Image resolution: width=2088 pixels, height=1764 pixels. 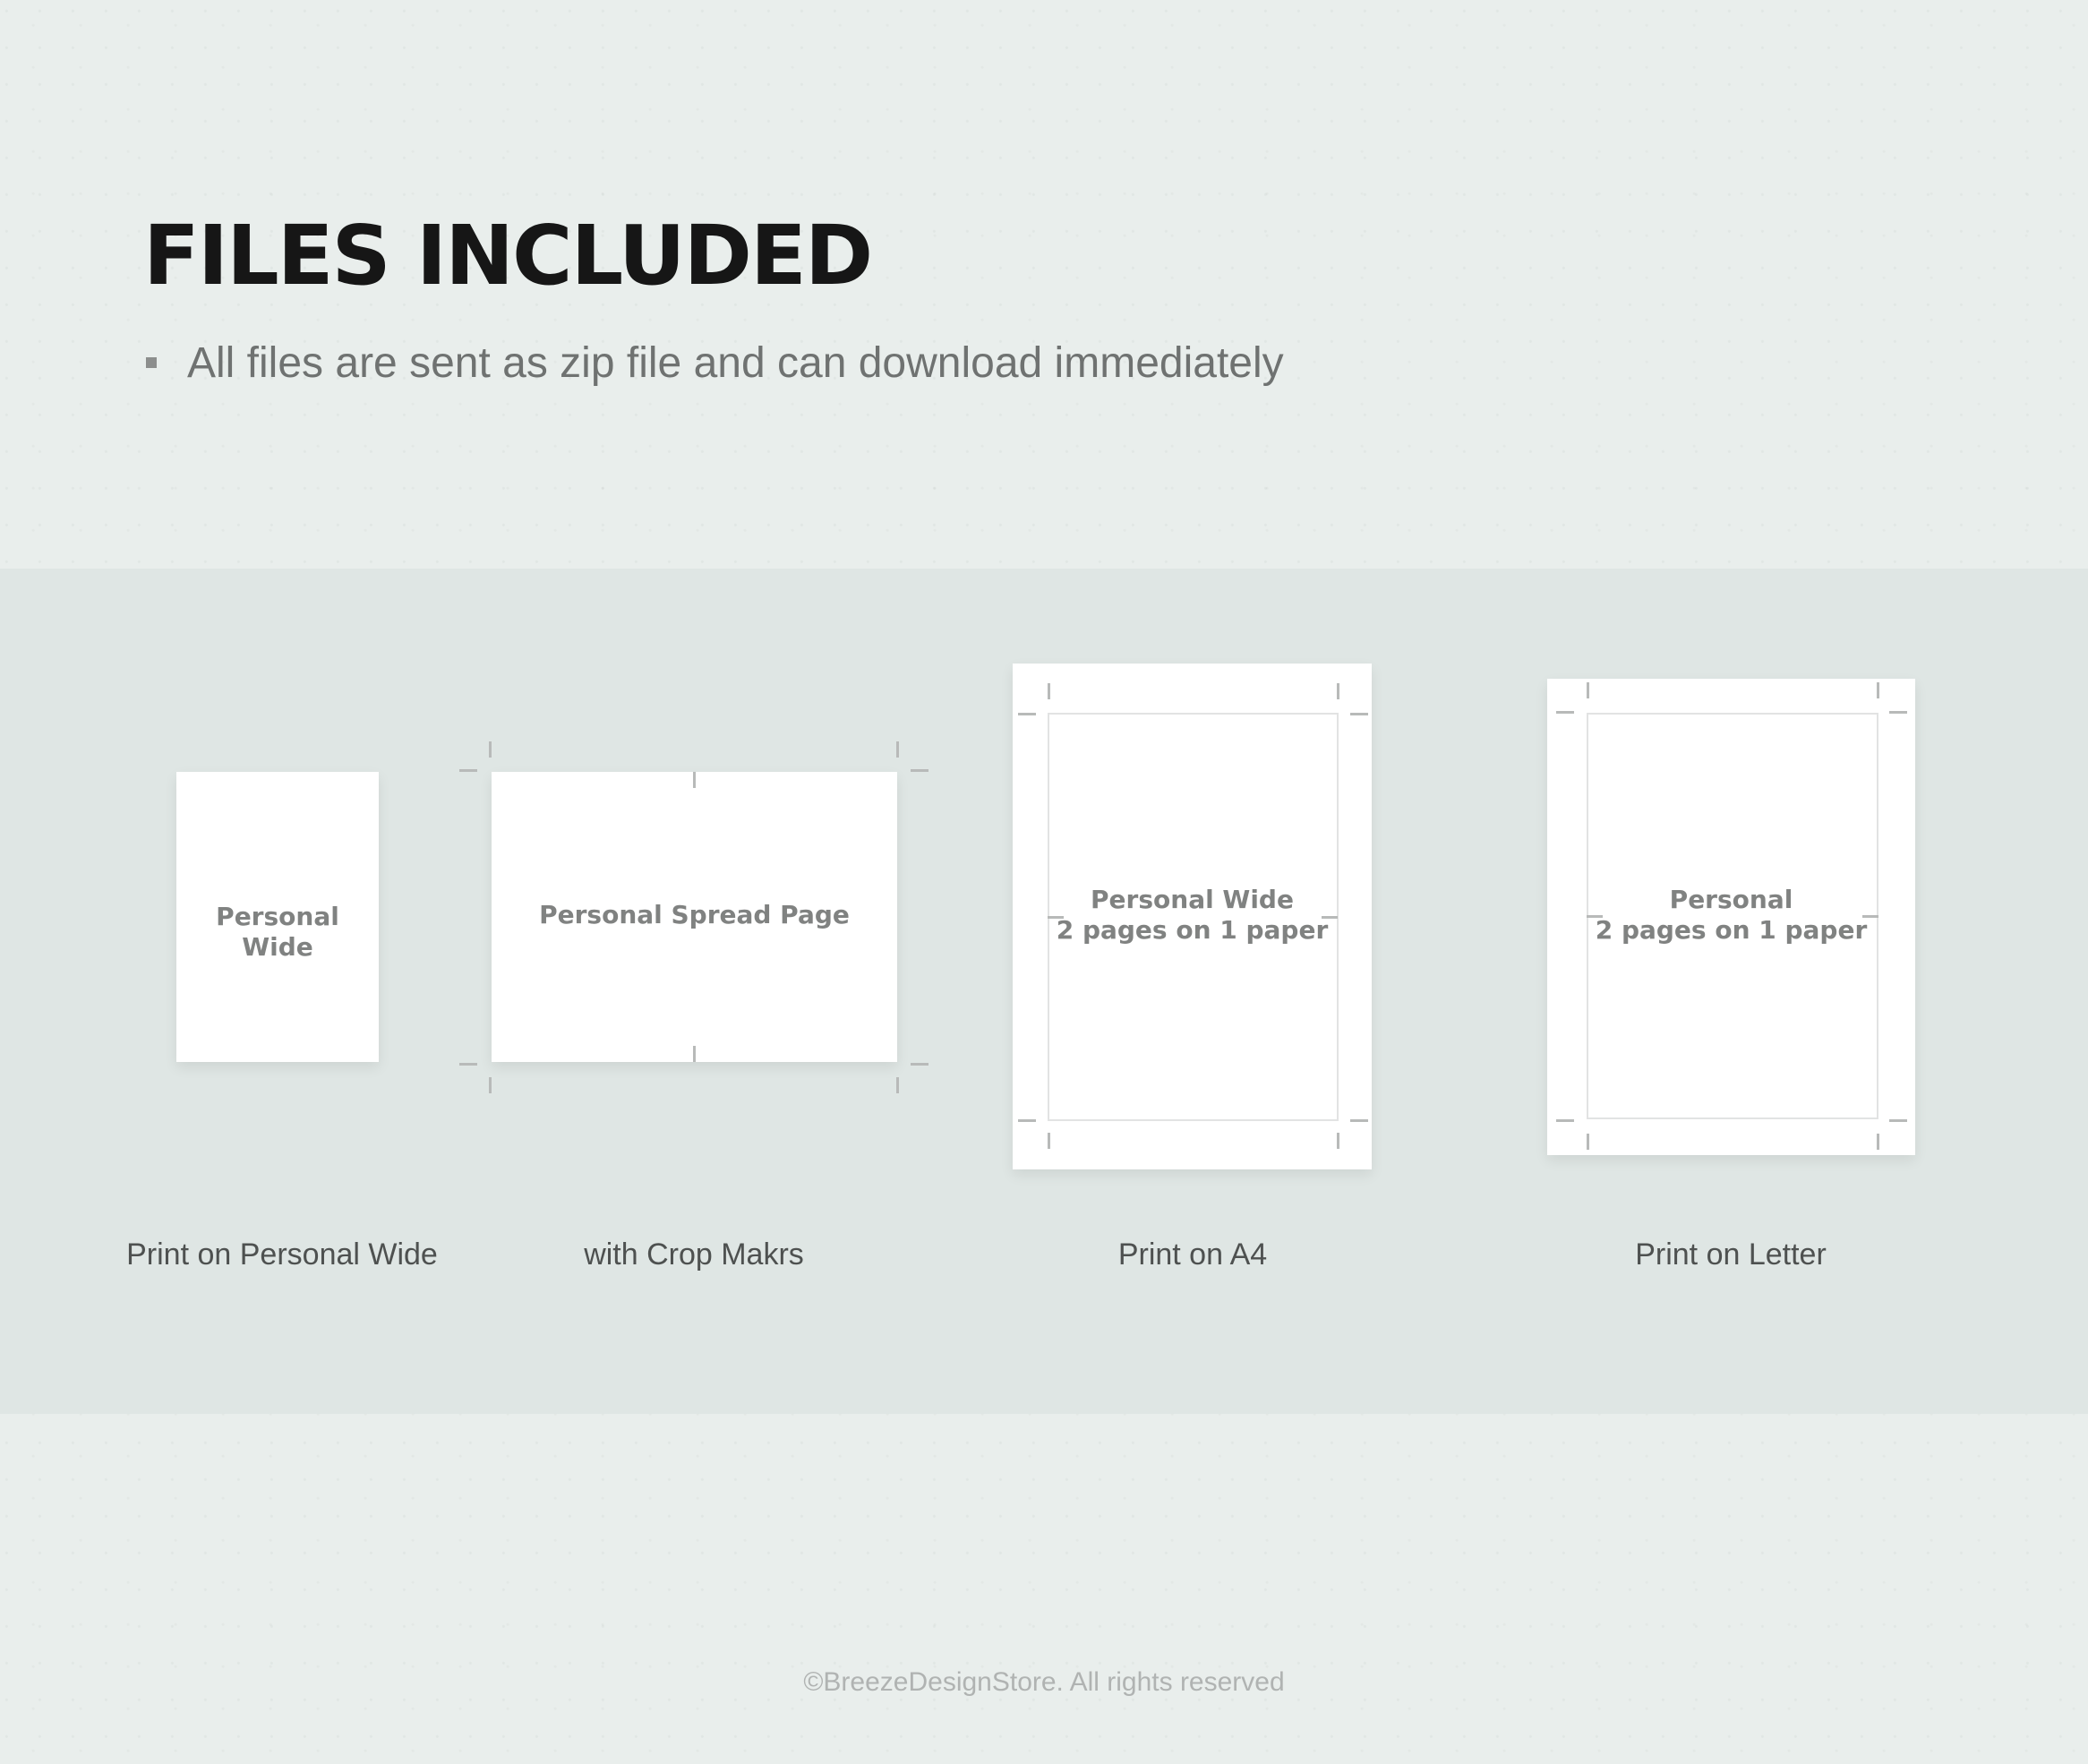 I want to click on caption-letter: Print on Letter, so click(x=1731, y=1254).